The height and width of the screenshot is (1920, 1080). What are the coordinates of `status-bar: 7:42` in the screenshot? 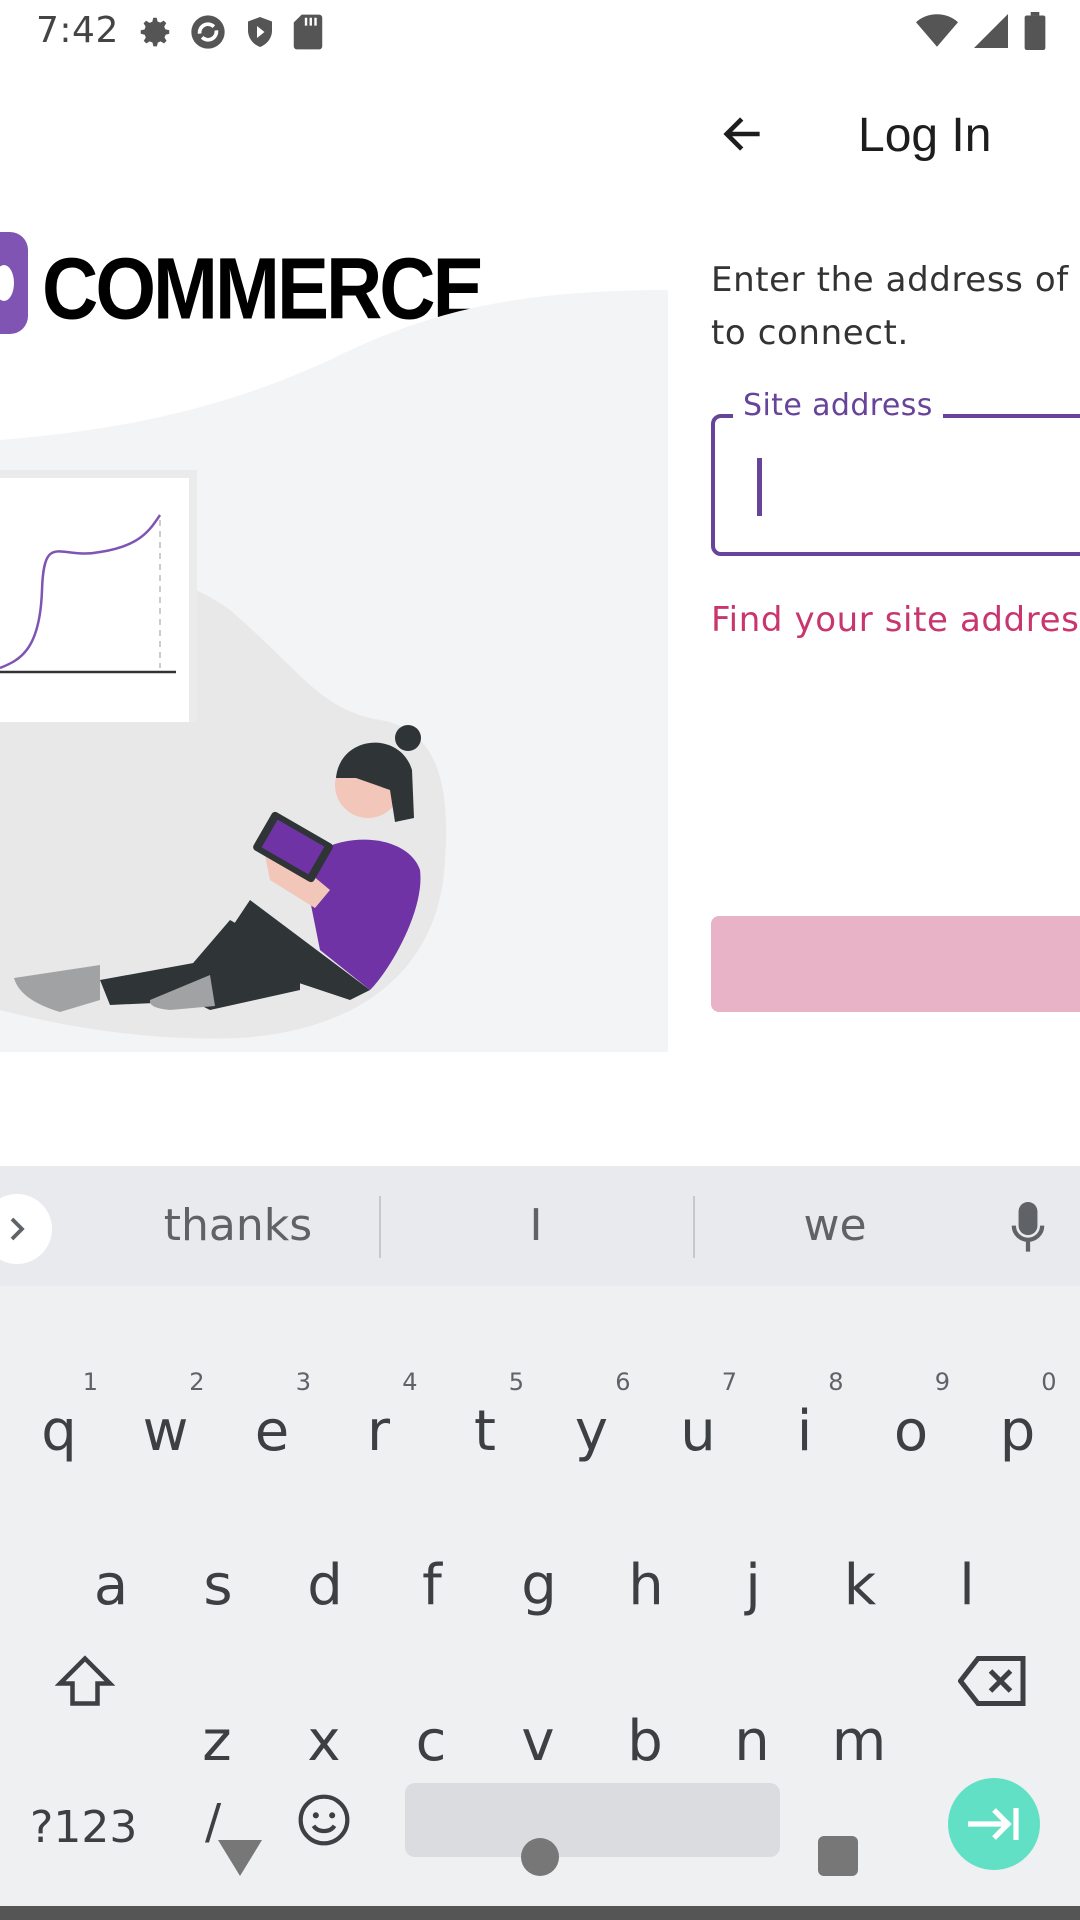 It's located at (540, 32).